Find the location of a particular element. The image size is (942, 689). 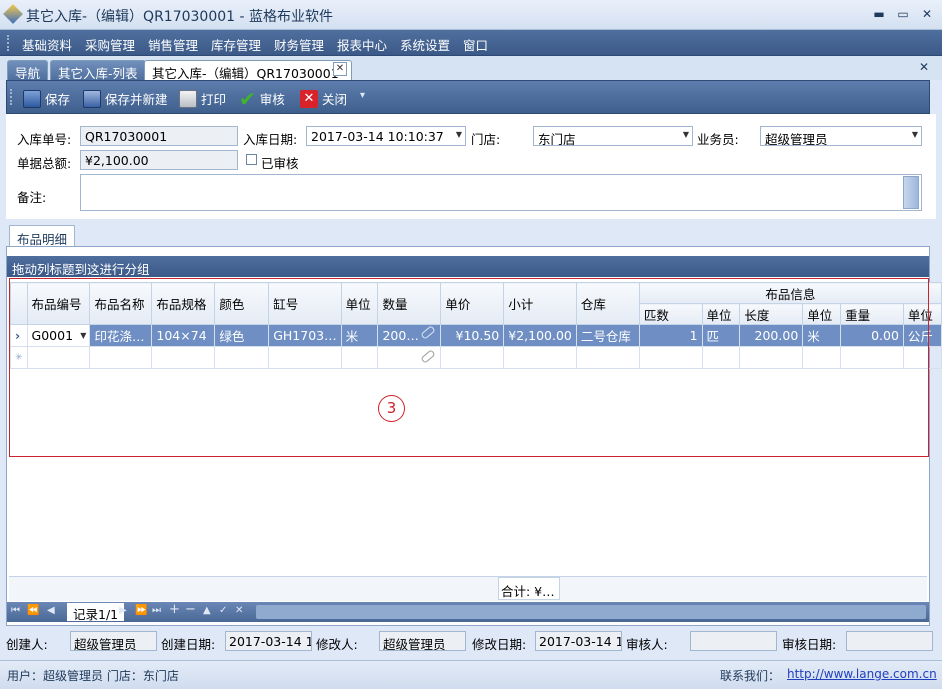

approved-label: 已审核 is located at coordinates (280, 163).